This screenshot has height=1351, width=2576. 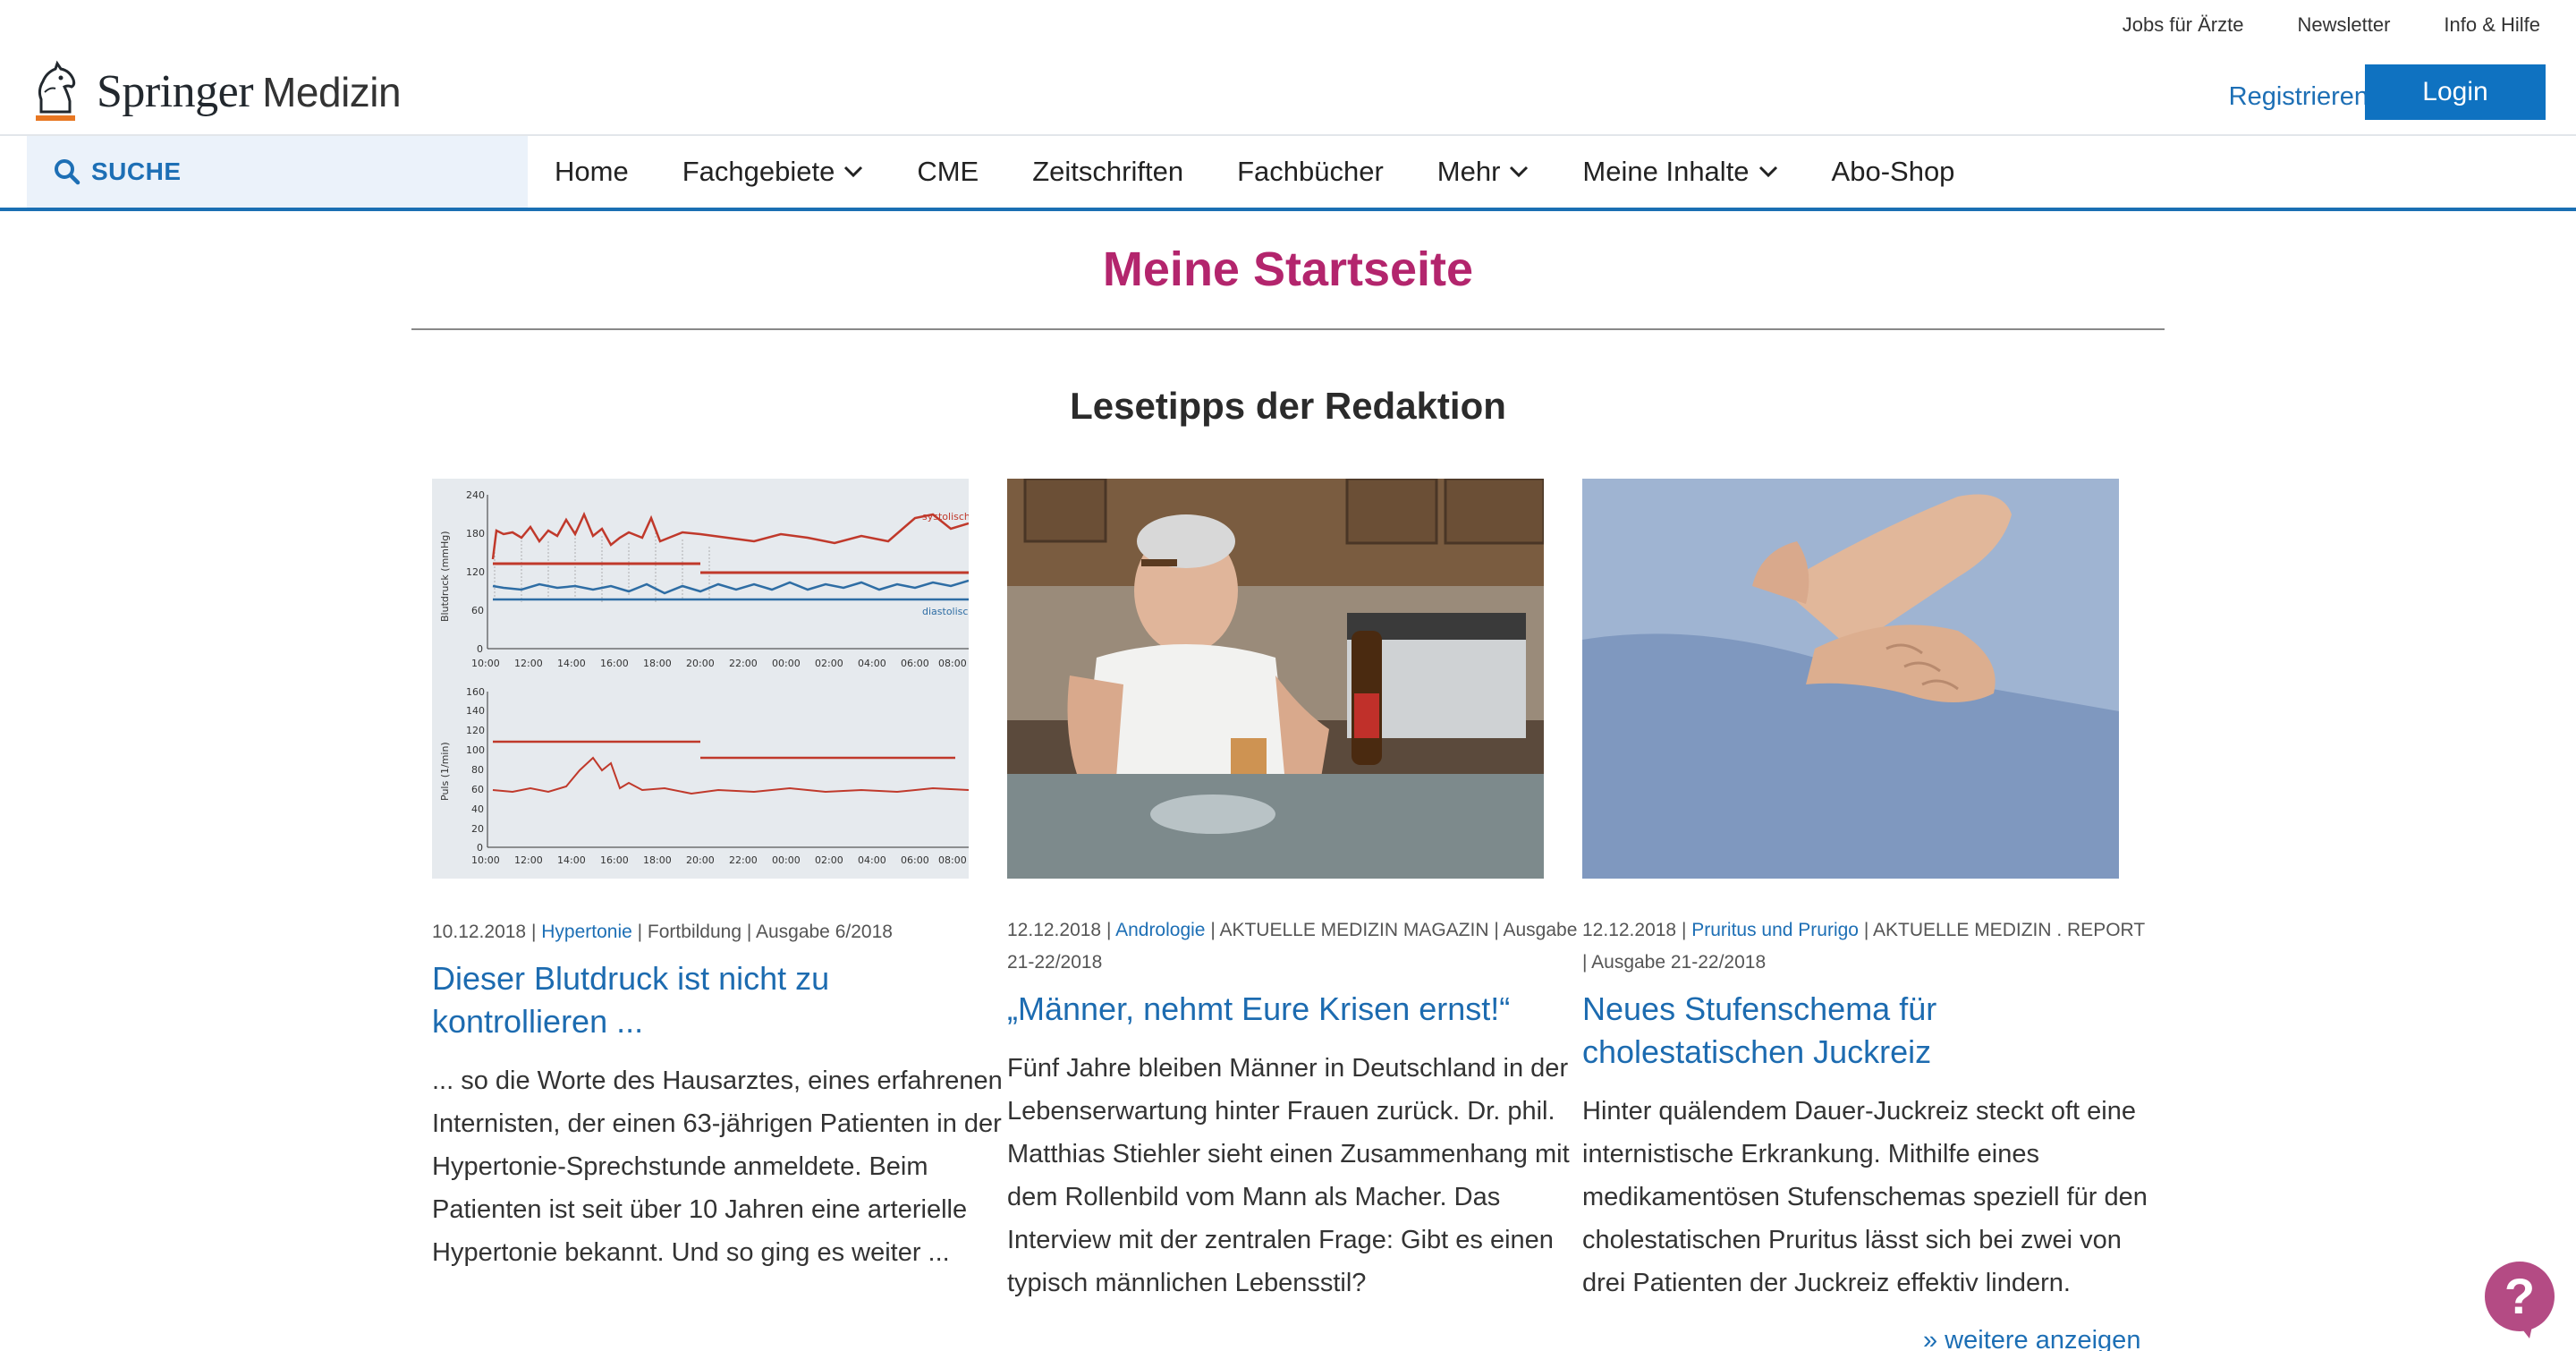 What do you see at coordinates (872, 663) in the screenshot?
I see `top-xtick: 04:00` at bounding box center [872, 663].